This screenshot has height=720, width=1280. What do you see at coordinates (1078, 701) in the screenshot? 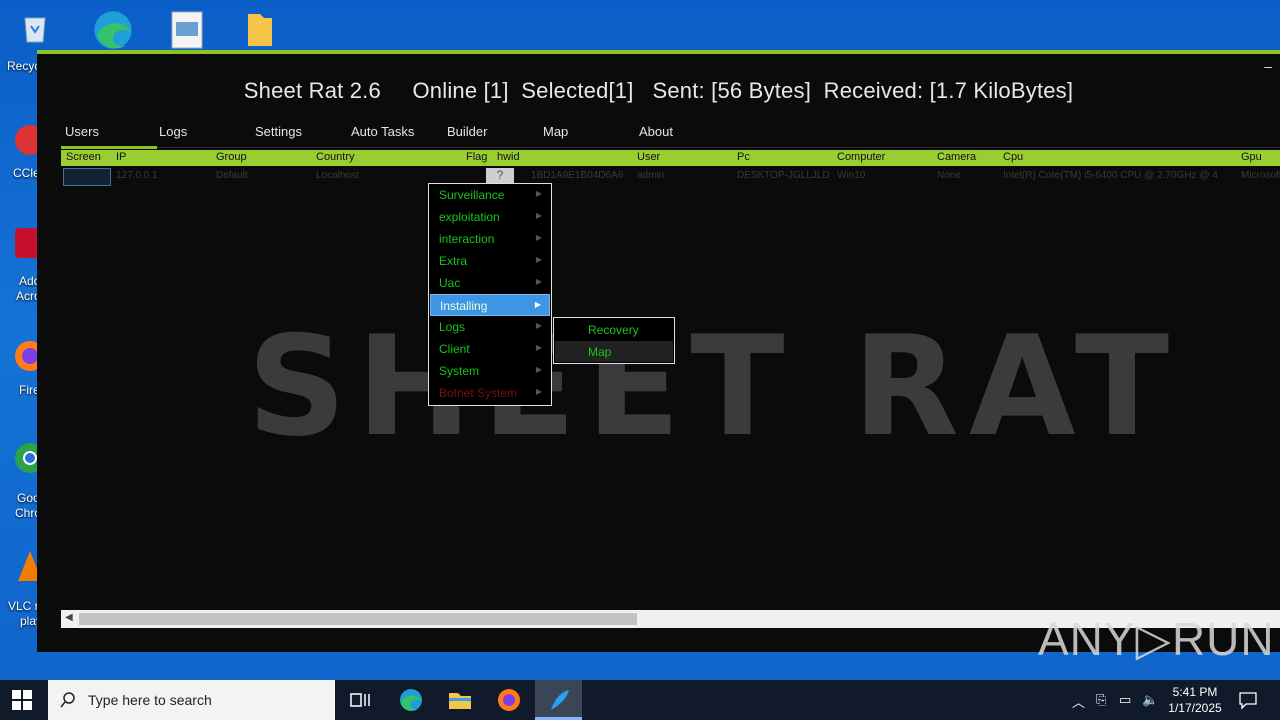
I see `show-hidden-icons-chevron-icon: ︿` at bounding box center [1078, 701].